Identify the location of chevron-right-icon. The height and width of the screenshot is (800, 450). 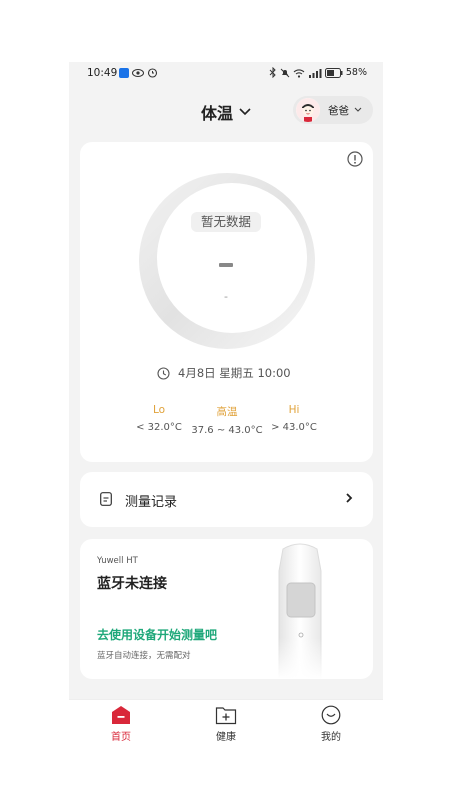
(349, 498).